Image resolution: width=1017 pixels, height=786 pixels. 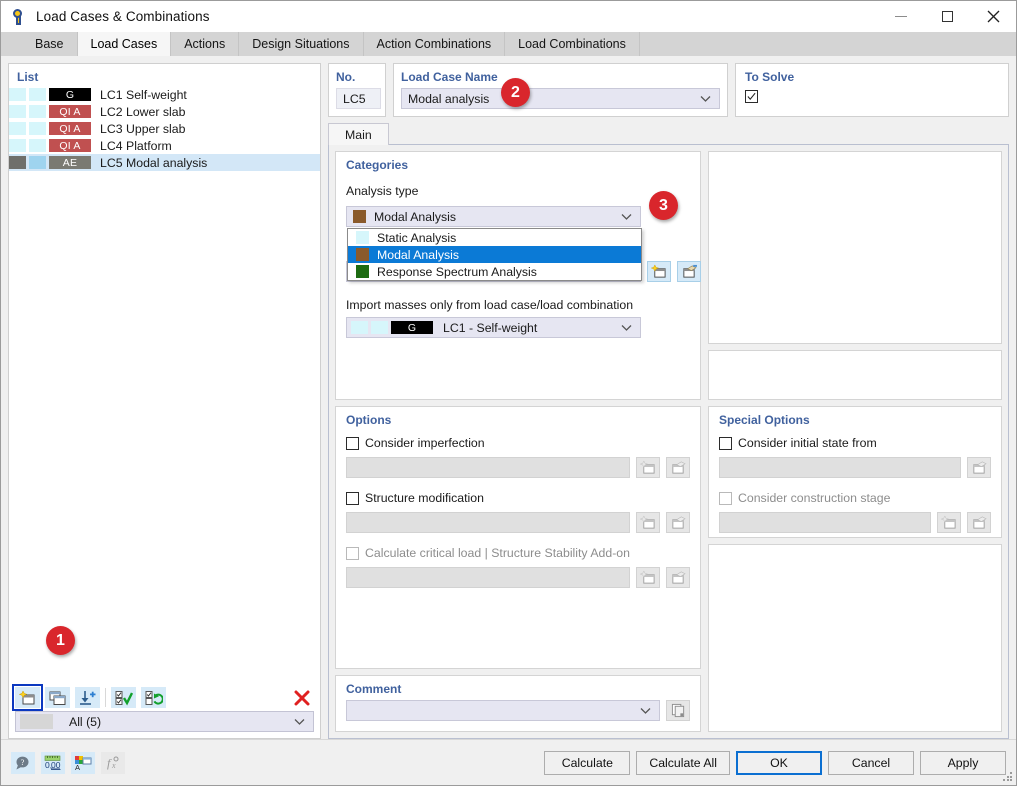 What do you see at coordinates (113, 762) in the screenshot?
I see `formula-button: f x` at bounding box center [113, 762].